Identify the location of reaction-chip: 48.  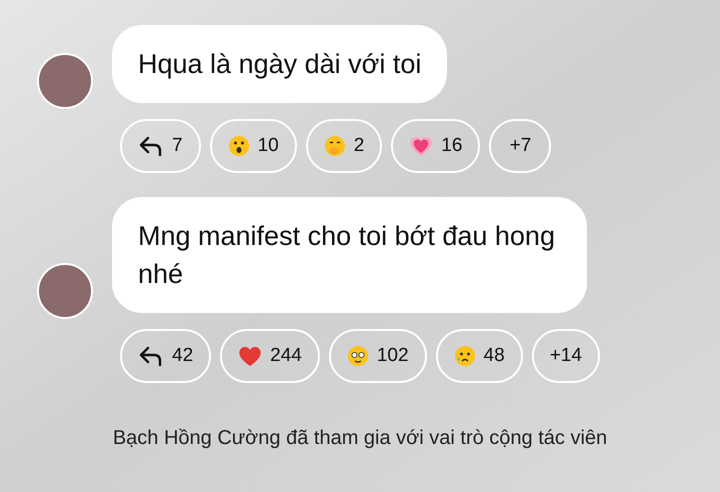
(479, 356).